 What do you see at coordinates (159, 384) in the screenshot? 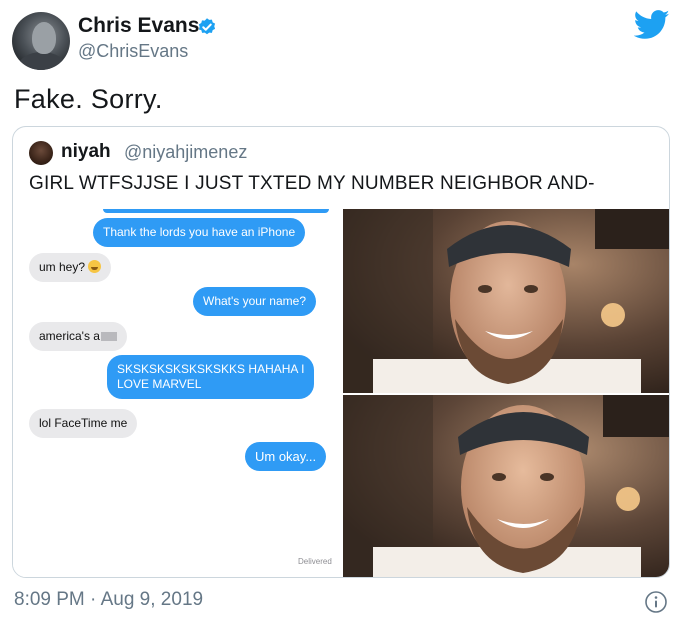
I see `message-text-line-2: LOVE MARVEL` at bounding box center [159, 384].